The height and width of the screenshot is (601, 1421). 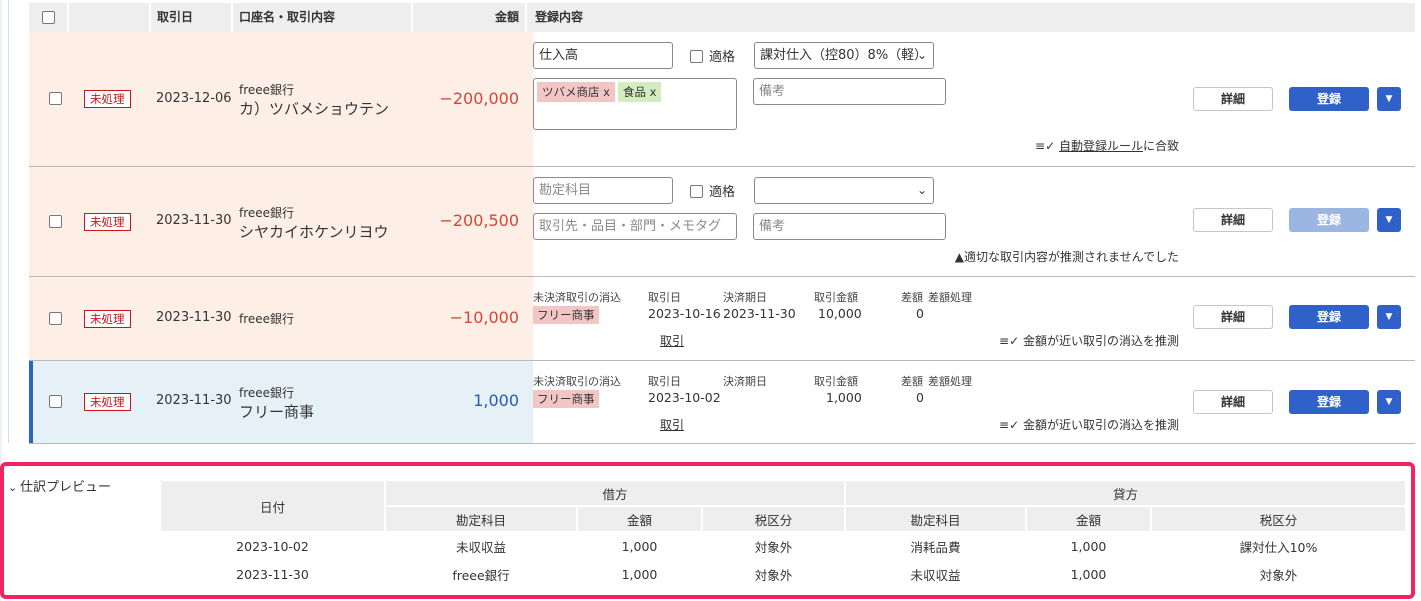 What do you see at coordinates (844, 397) in the screenshot?
I see `trade-amount-value: 1,000` at bounding box center [844, 397].